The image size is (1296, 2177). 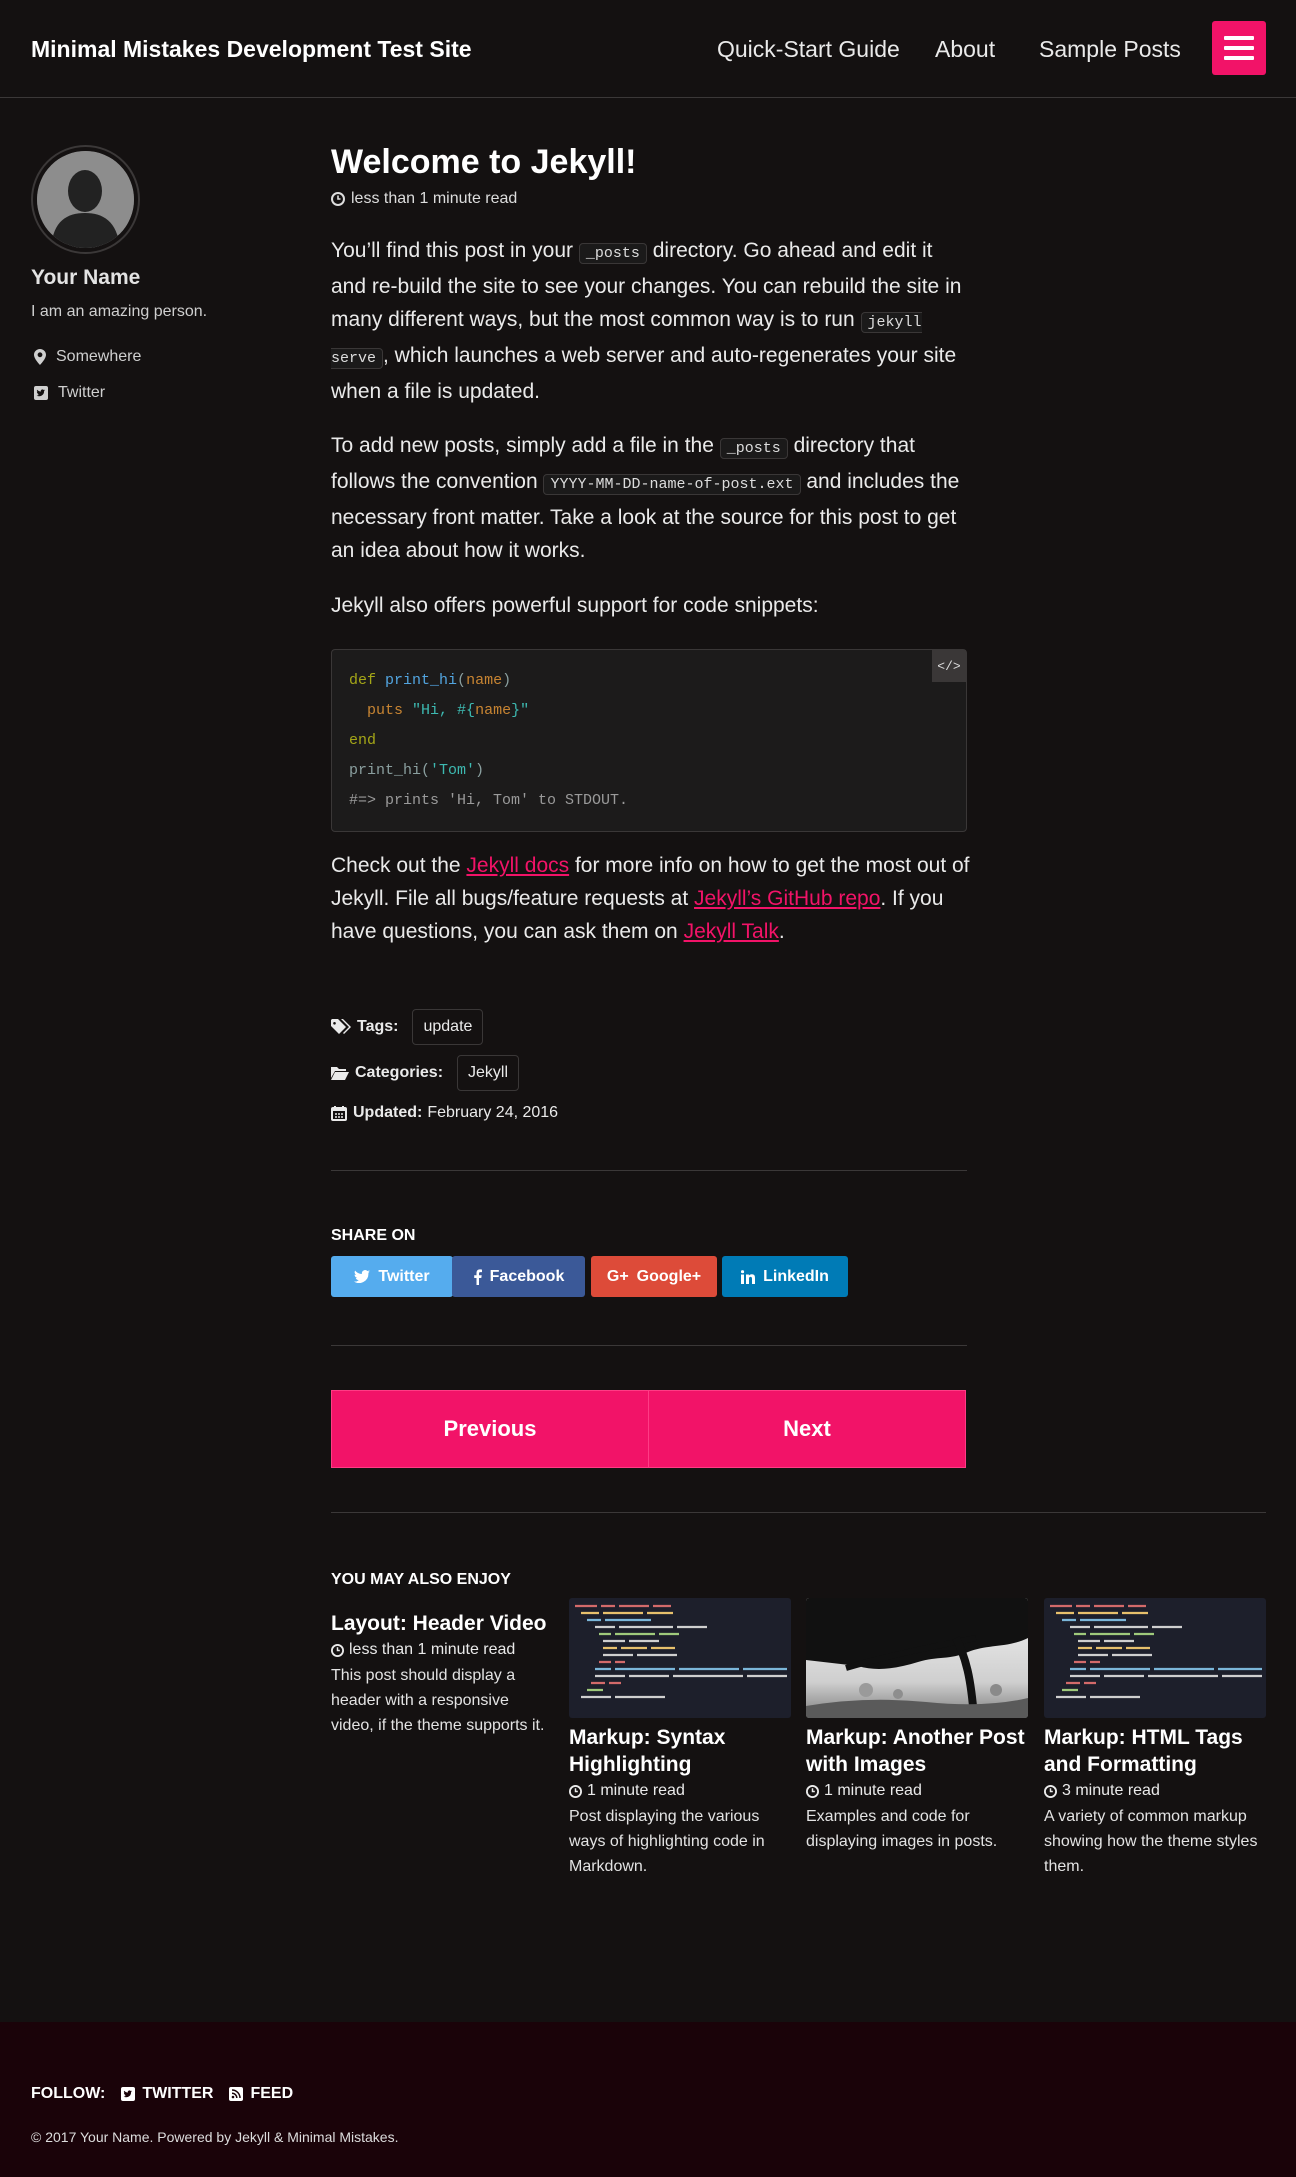 I want to click on jekyll-github-link: Jekyll’s GitHub repo, so click(x=787, y=898).